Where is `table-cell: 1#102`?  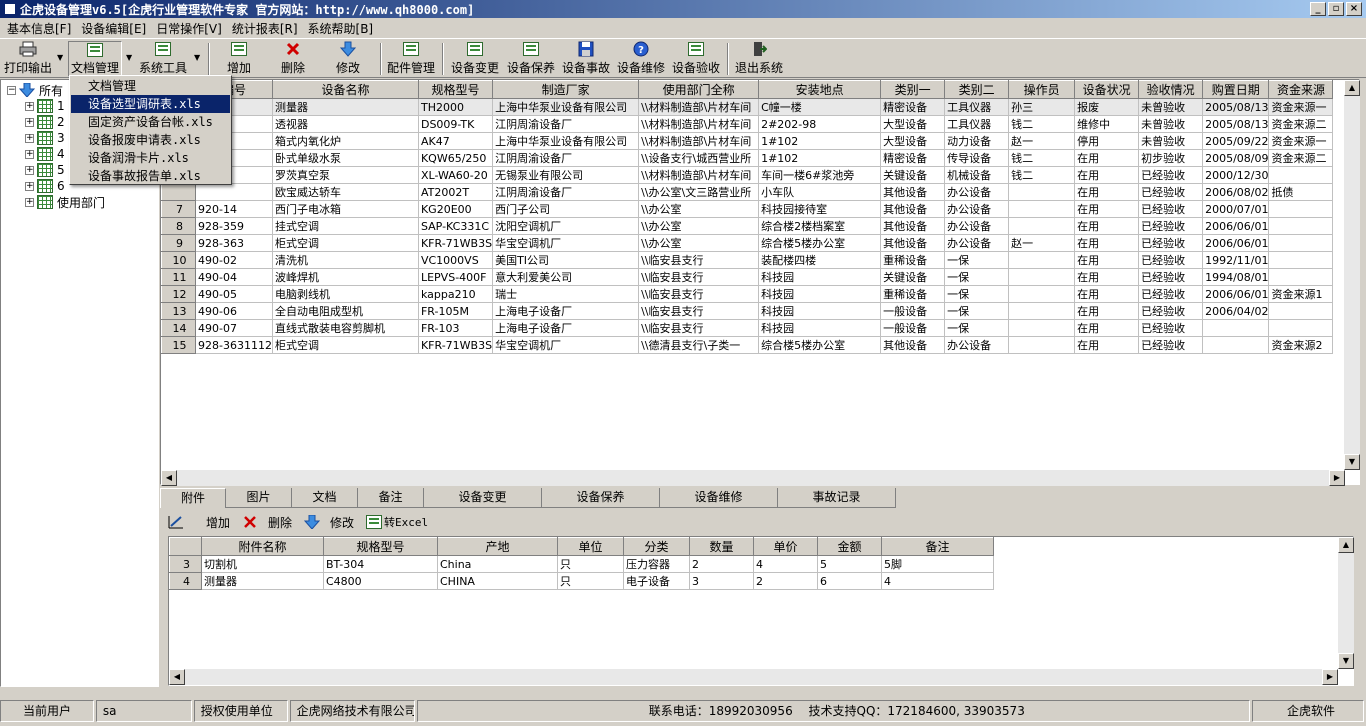
table-cell: 1#102 is located at coordinates (820, 141).